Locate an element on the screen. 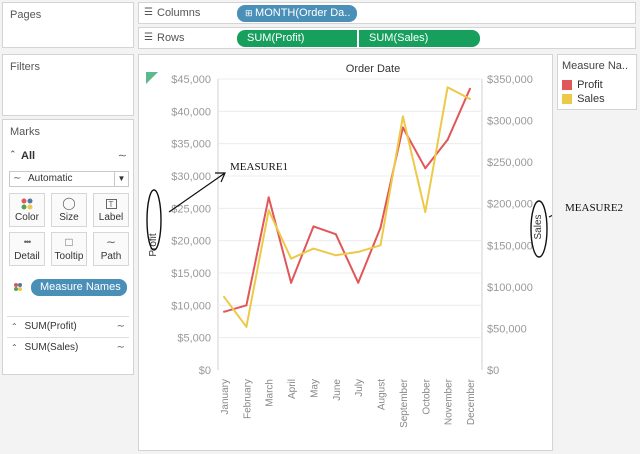  left-tick-label: $45,000 is located at coordinates (191, 80).